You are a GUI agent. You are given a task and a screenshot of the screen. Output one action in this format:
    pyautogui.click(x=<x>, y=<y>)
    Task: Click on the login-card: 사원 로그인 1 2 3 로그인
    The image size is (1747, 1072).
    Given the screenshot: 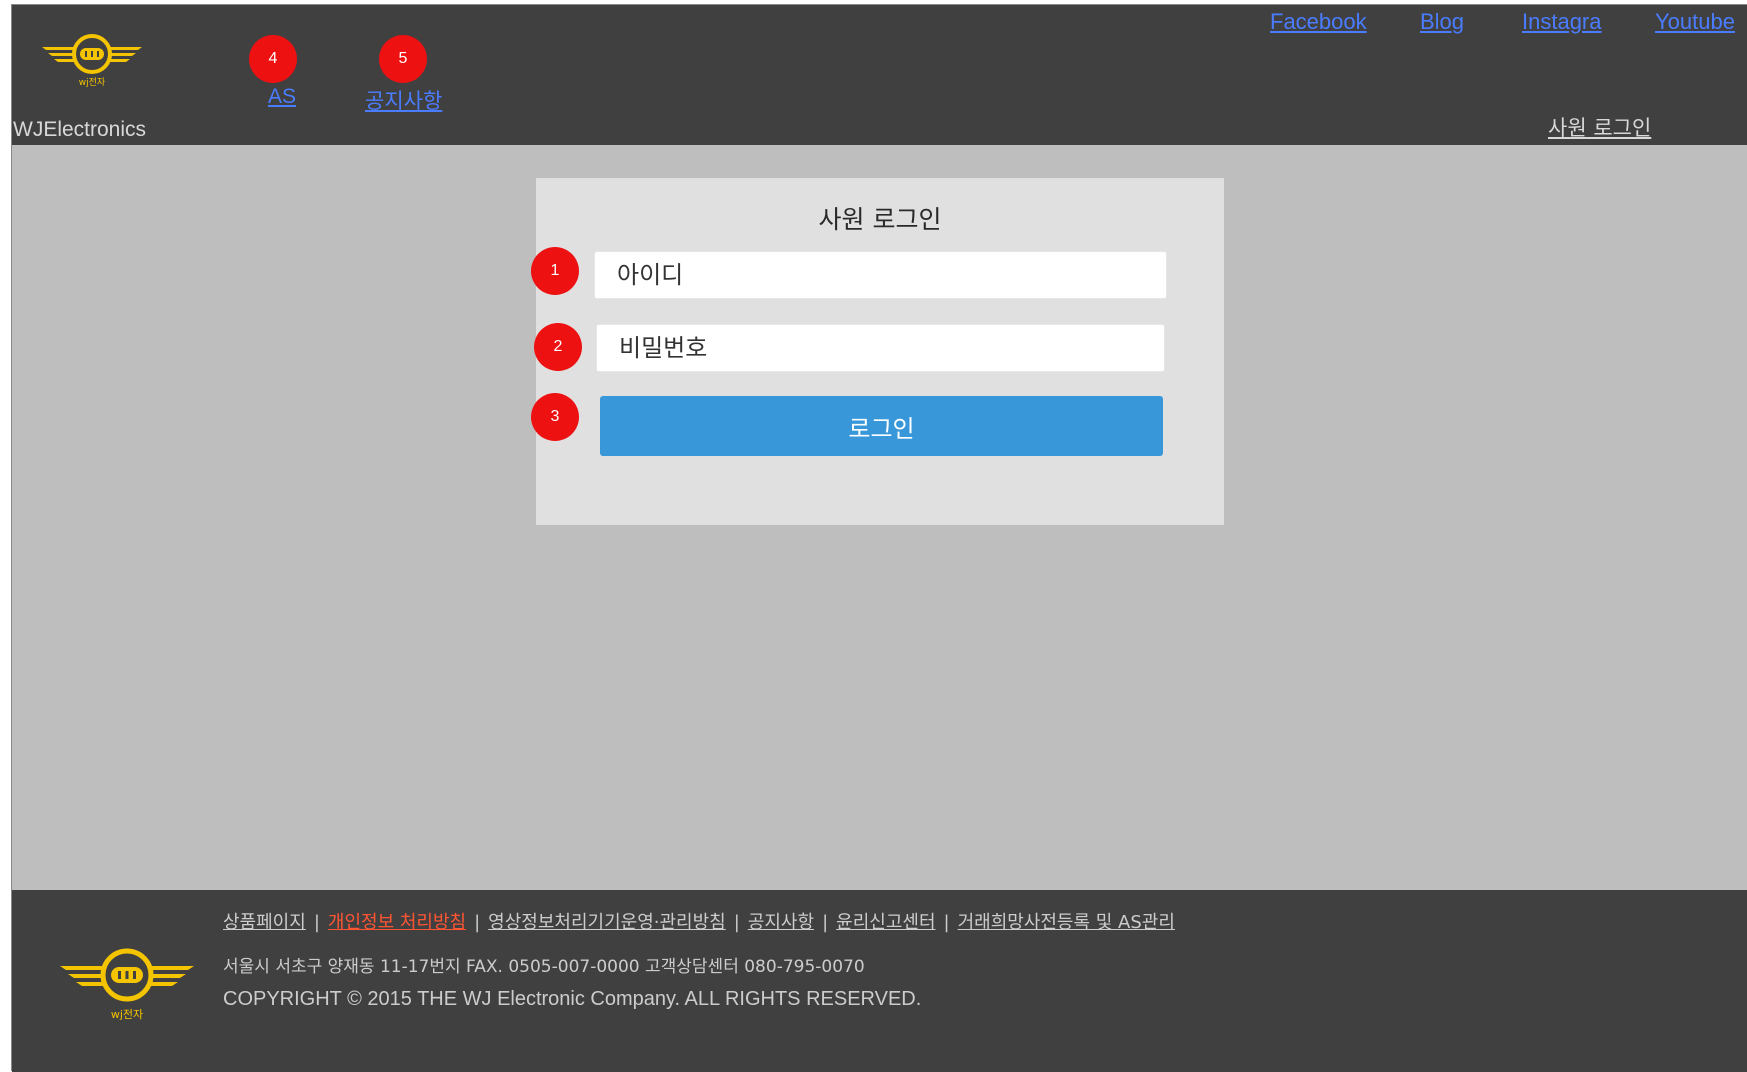 What is the action you would take?
    pyautogui.click(x=877, y=351)
    